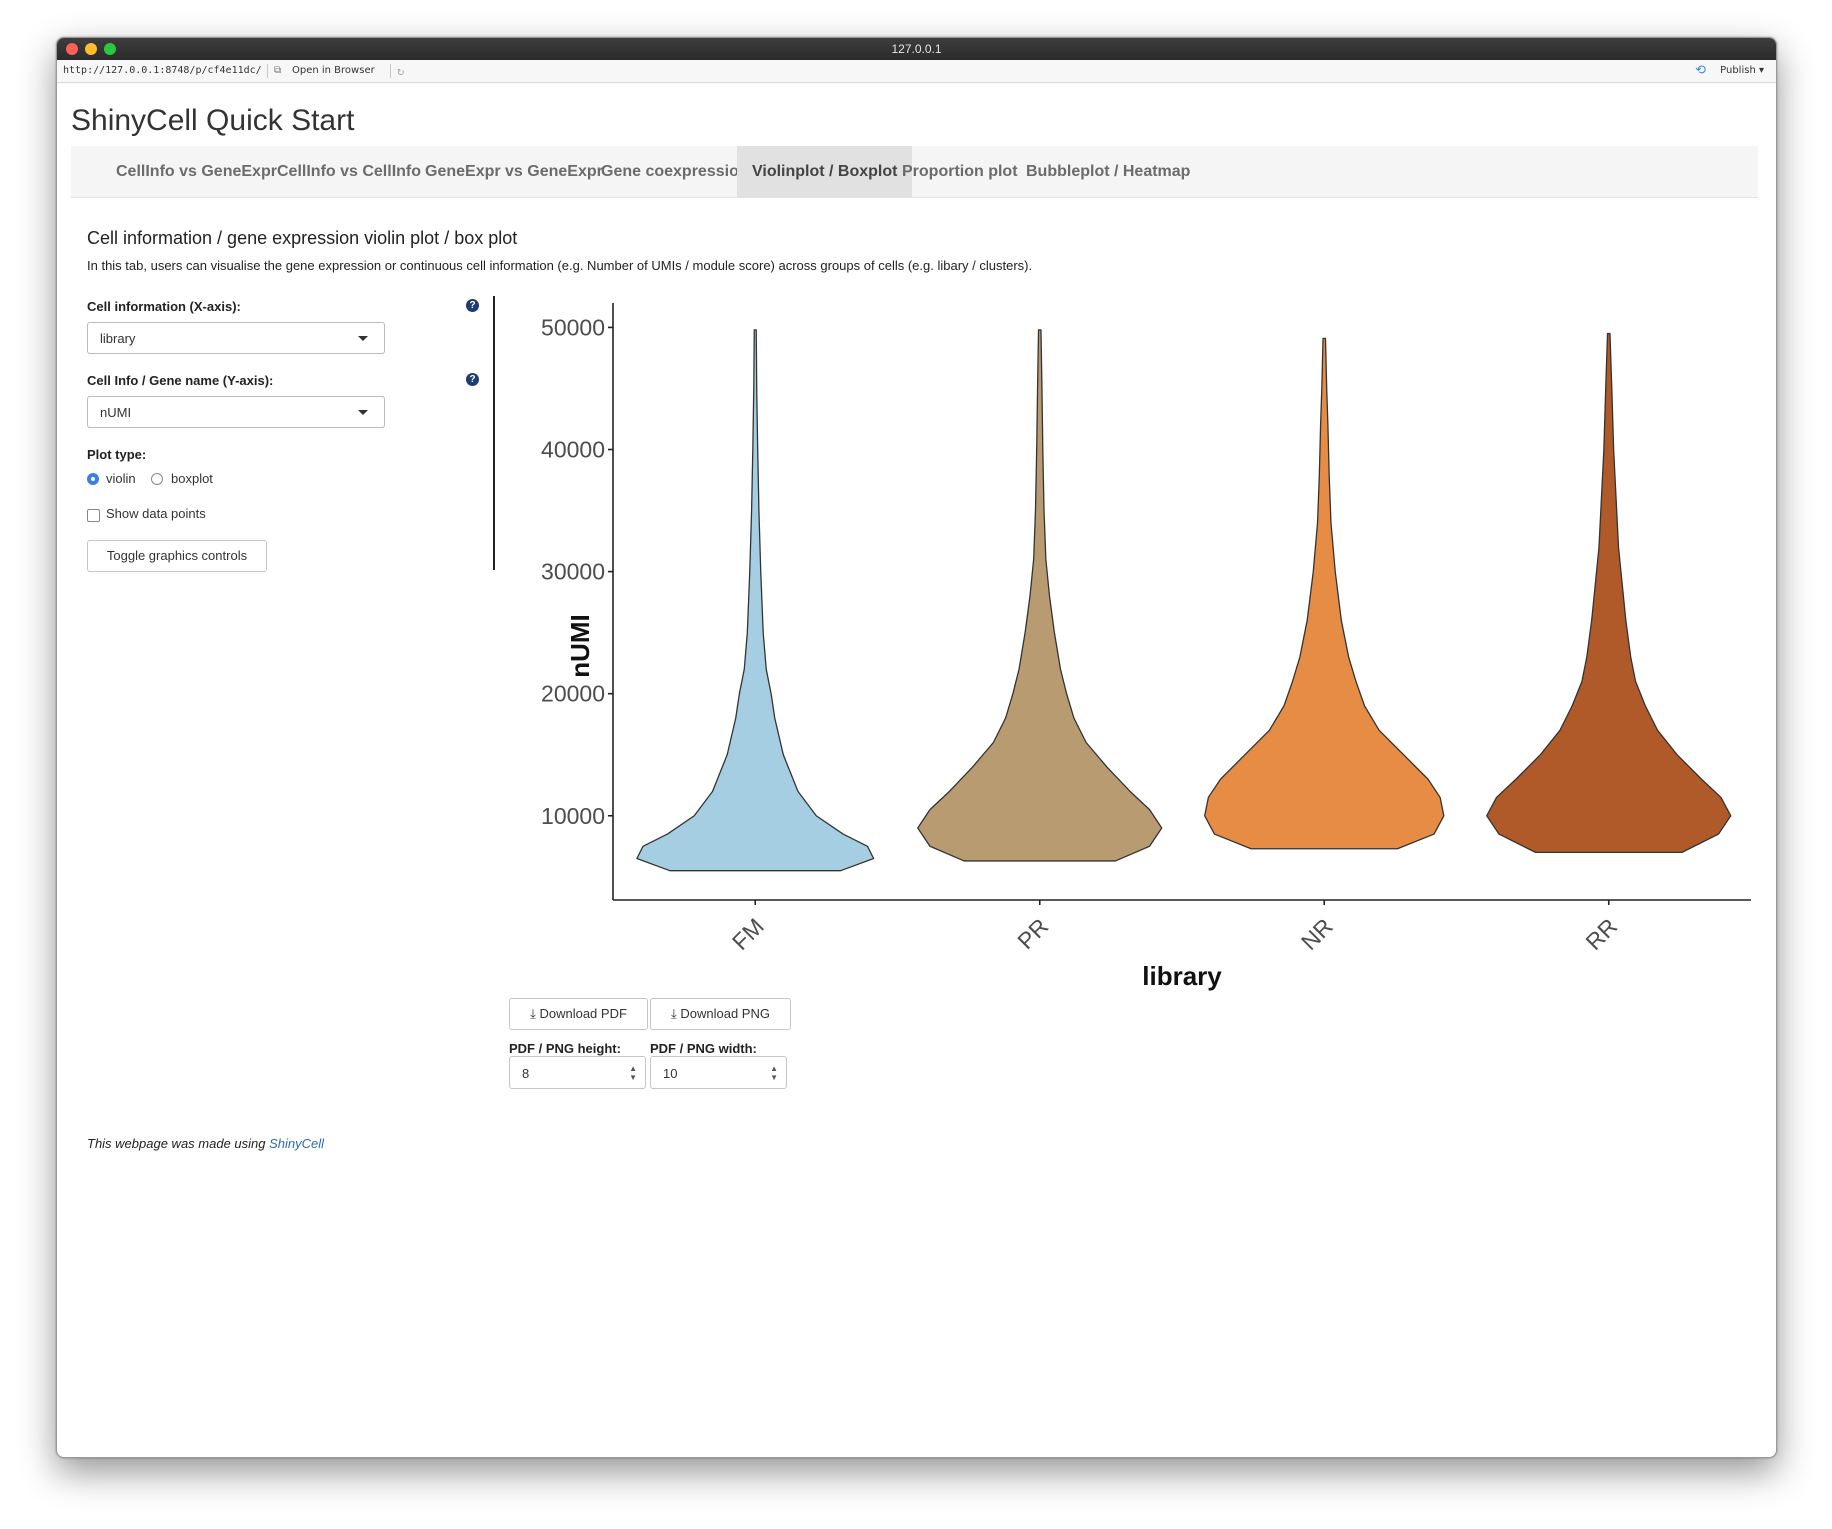 This screenshot has width=1832, height=1529. I want to click on violin-option-label: violin, so click(121, 478).